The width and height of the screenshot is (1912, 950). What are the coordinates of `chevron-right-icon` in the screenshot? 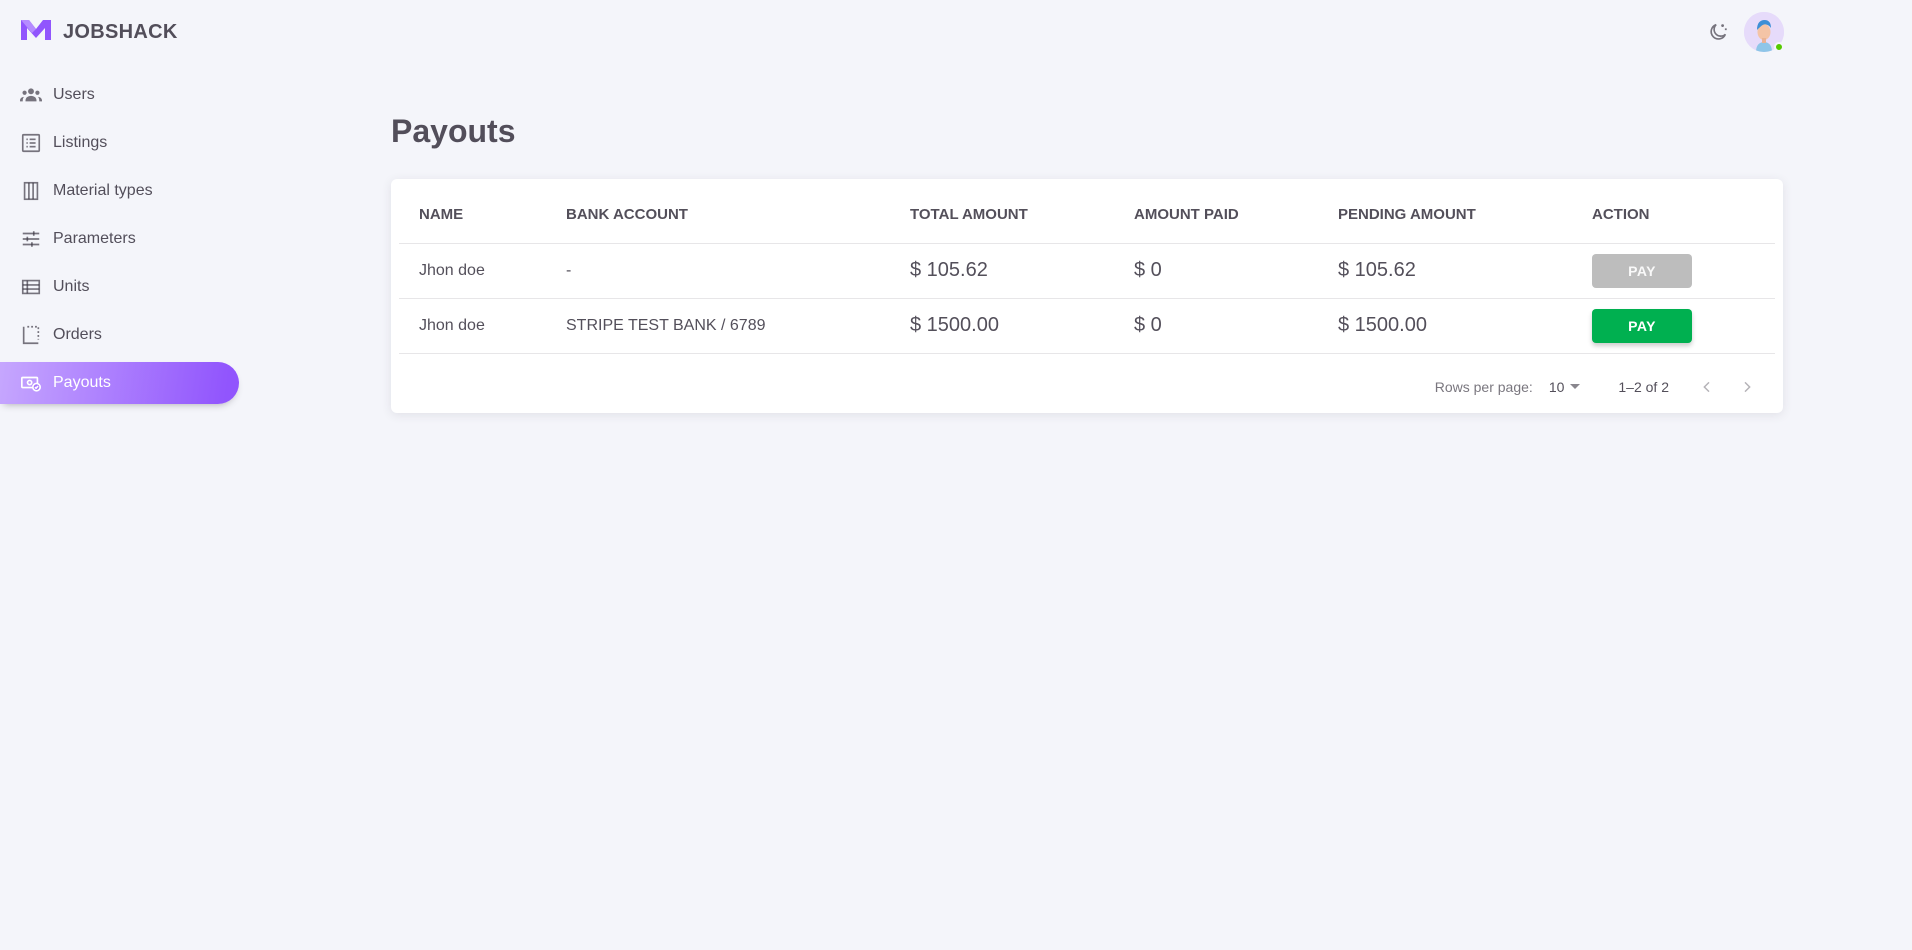 It's located at (1747, 386).